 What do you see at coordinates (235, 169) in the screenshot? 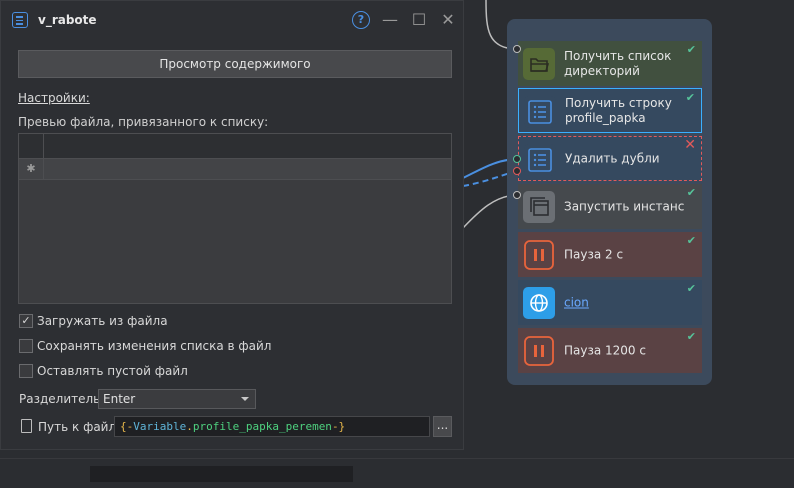
I see `grid-new-row: ✱` at bounding box center [235, 169].